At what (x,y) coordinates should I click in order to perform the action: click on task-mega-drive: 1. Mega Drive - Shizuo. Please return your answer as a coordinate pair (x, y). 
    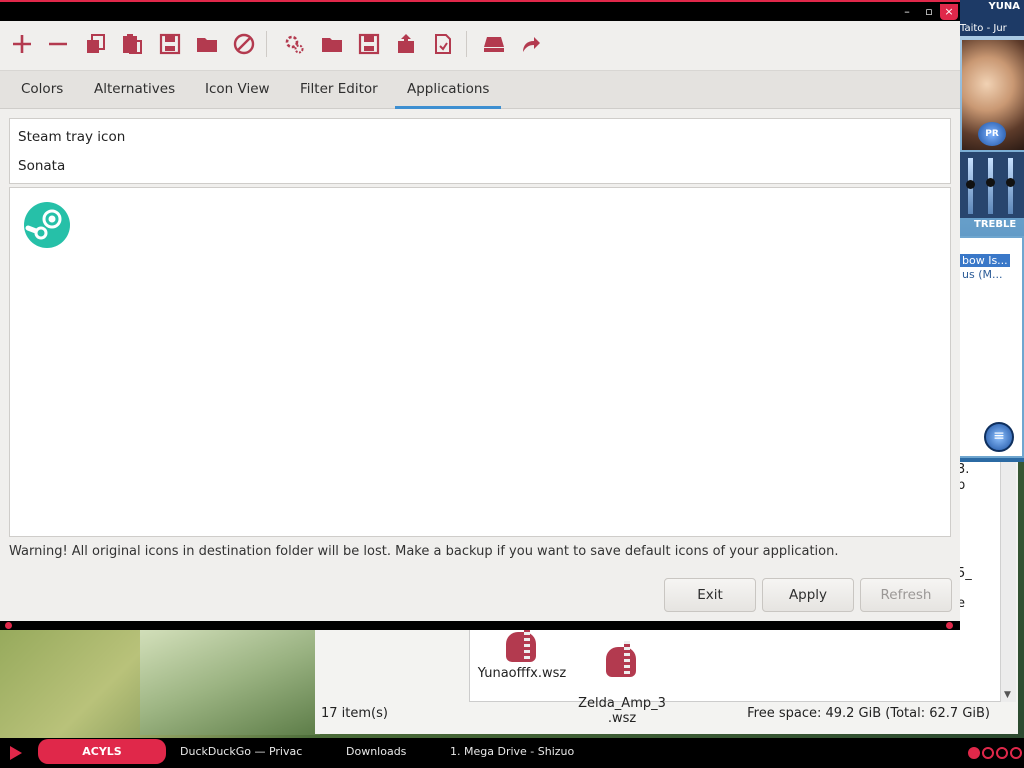
    Looking at the image, I should click on (512, 751).